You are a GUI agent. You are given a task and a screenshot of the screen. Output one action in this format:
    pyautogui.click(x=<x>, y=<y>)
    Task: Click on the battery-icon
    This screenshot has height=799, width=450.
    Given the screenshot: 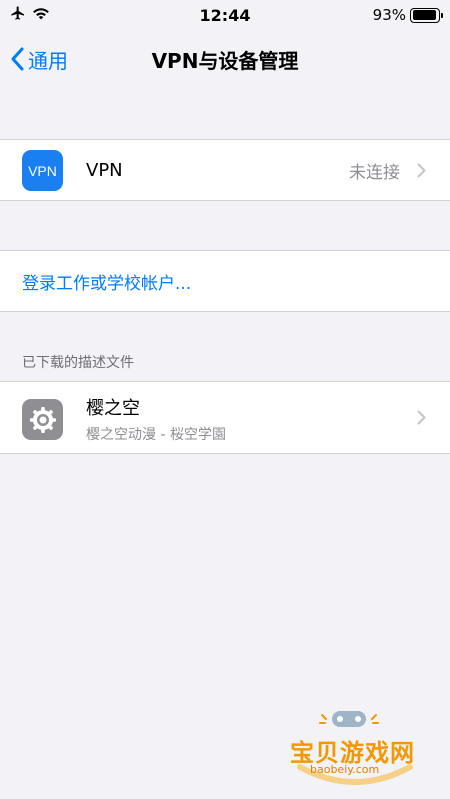 What is the action you would take?
    pyautogui.click(x=426, y=15)
    